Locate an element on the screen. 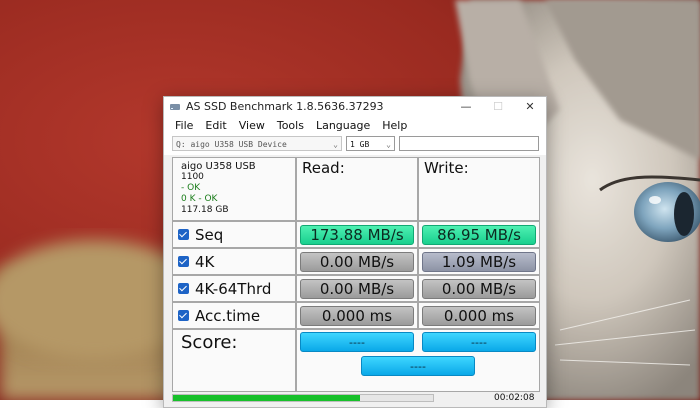 Image resolution: width=700 pixels, height=408 pixels. seq-write-cell: 86.95 MB/s is located at coordinates (479, 234).